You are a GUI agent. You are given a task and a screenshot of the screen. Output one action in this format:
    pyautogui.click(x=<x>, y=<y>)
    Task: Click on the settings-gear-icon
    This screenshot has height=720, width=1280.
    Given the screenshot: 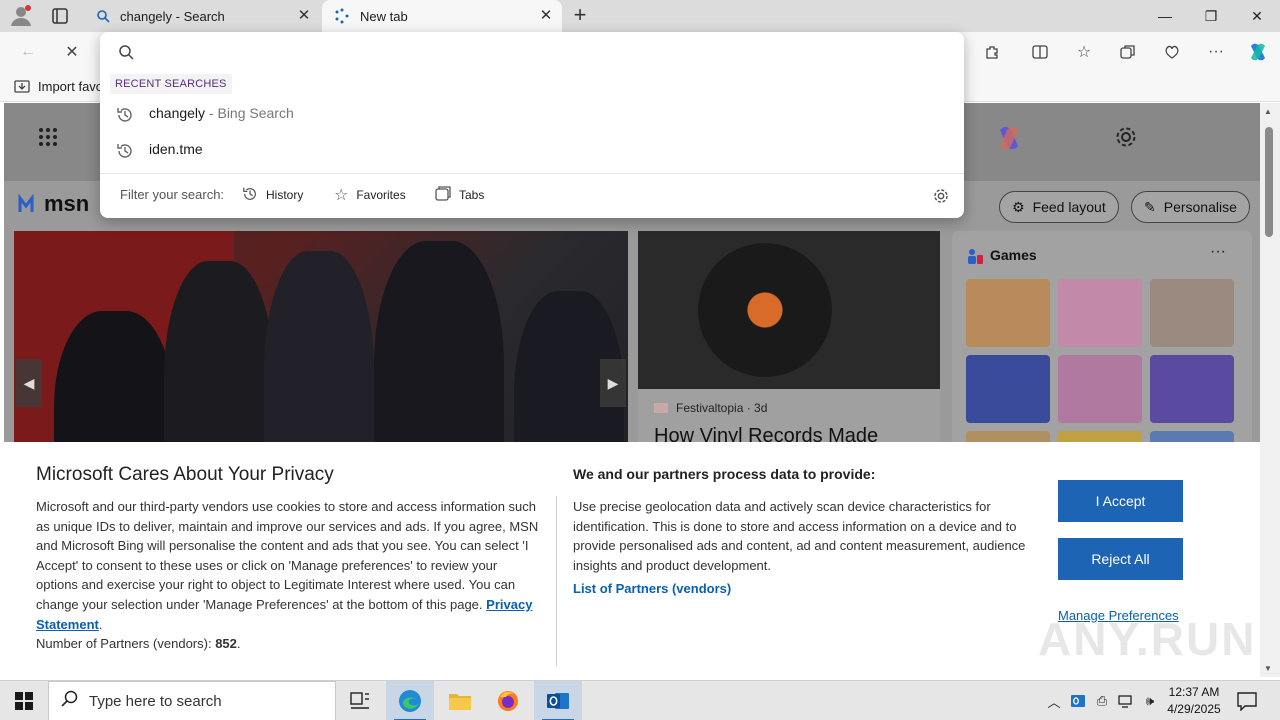 What is the action you would take?
    pyautogui.click(x=1126, y=137)
    